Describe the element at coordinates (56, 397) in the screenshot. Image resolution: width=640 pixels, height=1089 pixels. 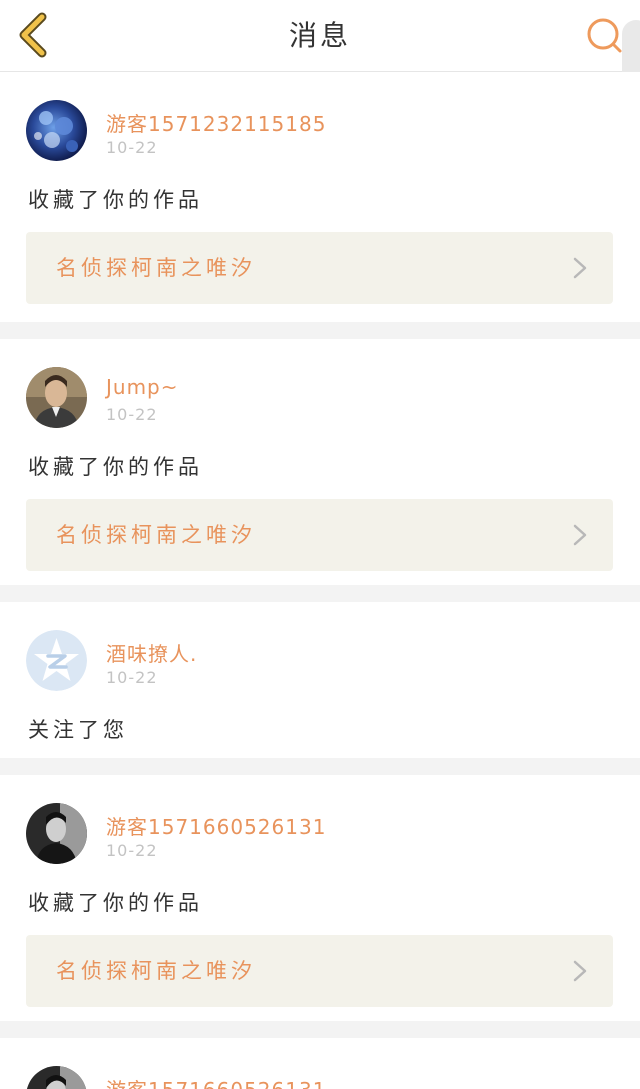
I see `man-portrait-avatar` at that location.